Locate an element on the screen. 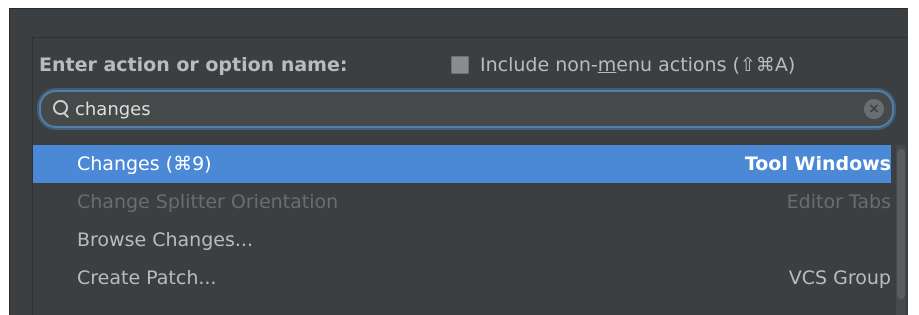  results-scrollbar is located at coordinates (901, 230).